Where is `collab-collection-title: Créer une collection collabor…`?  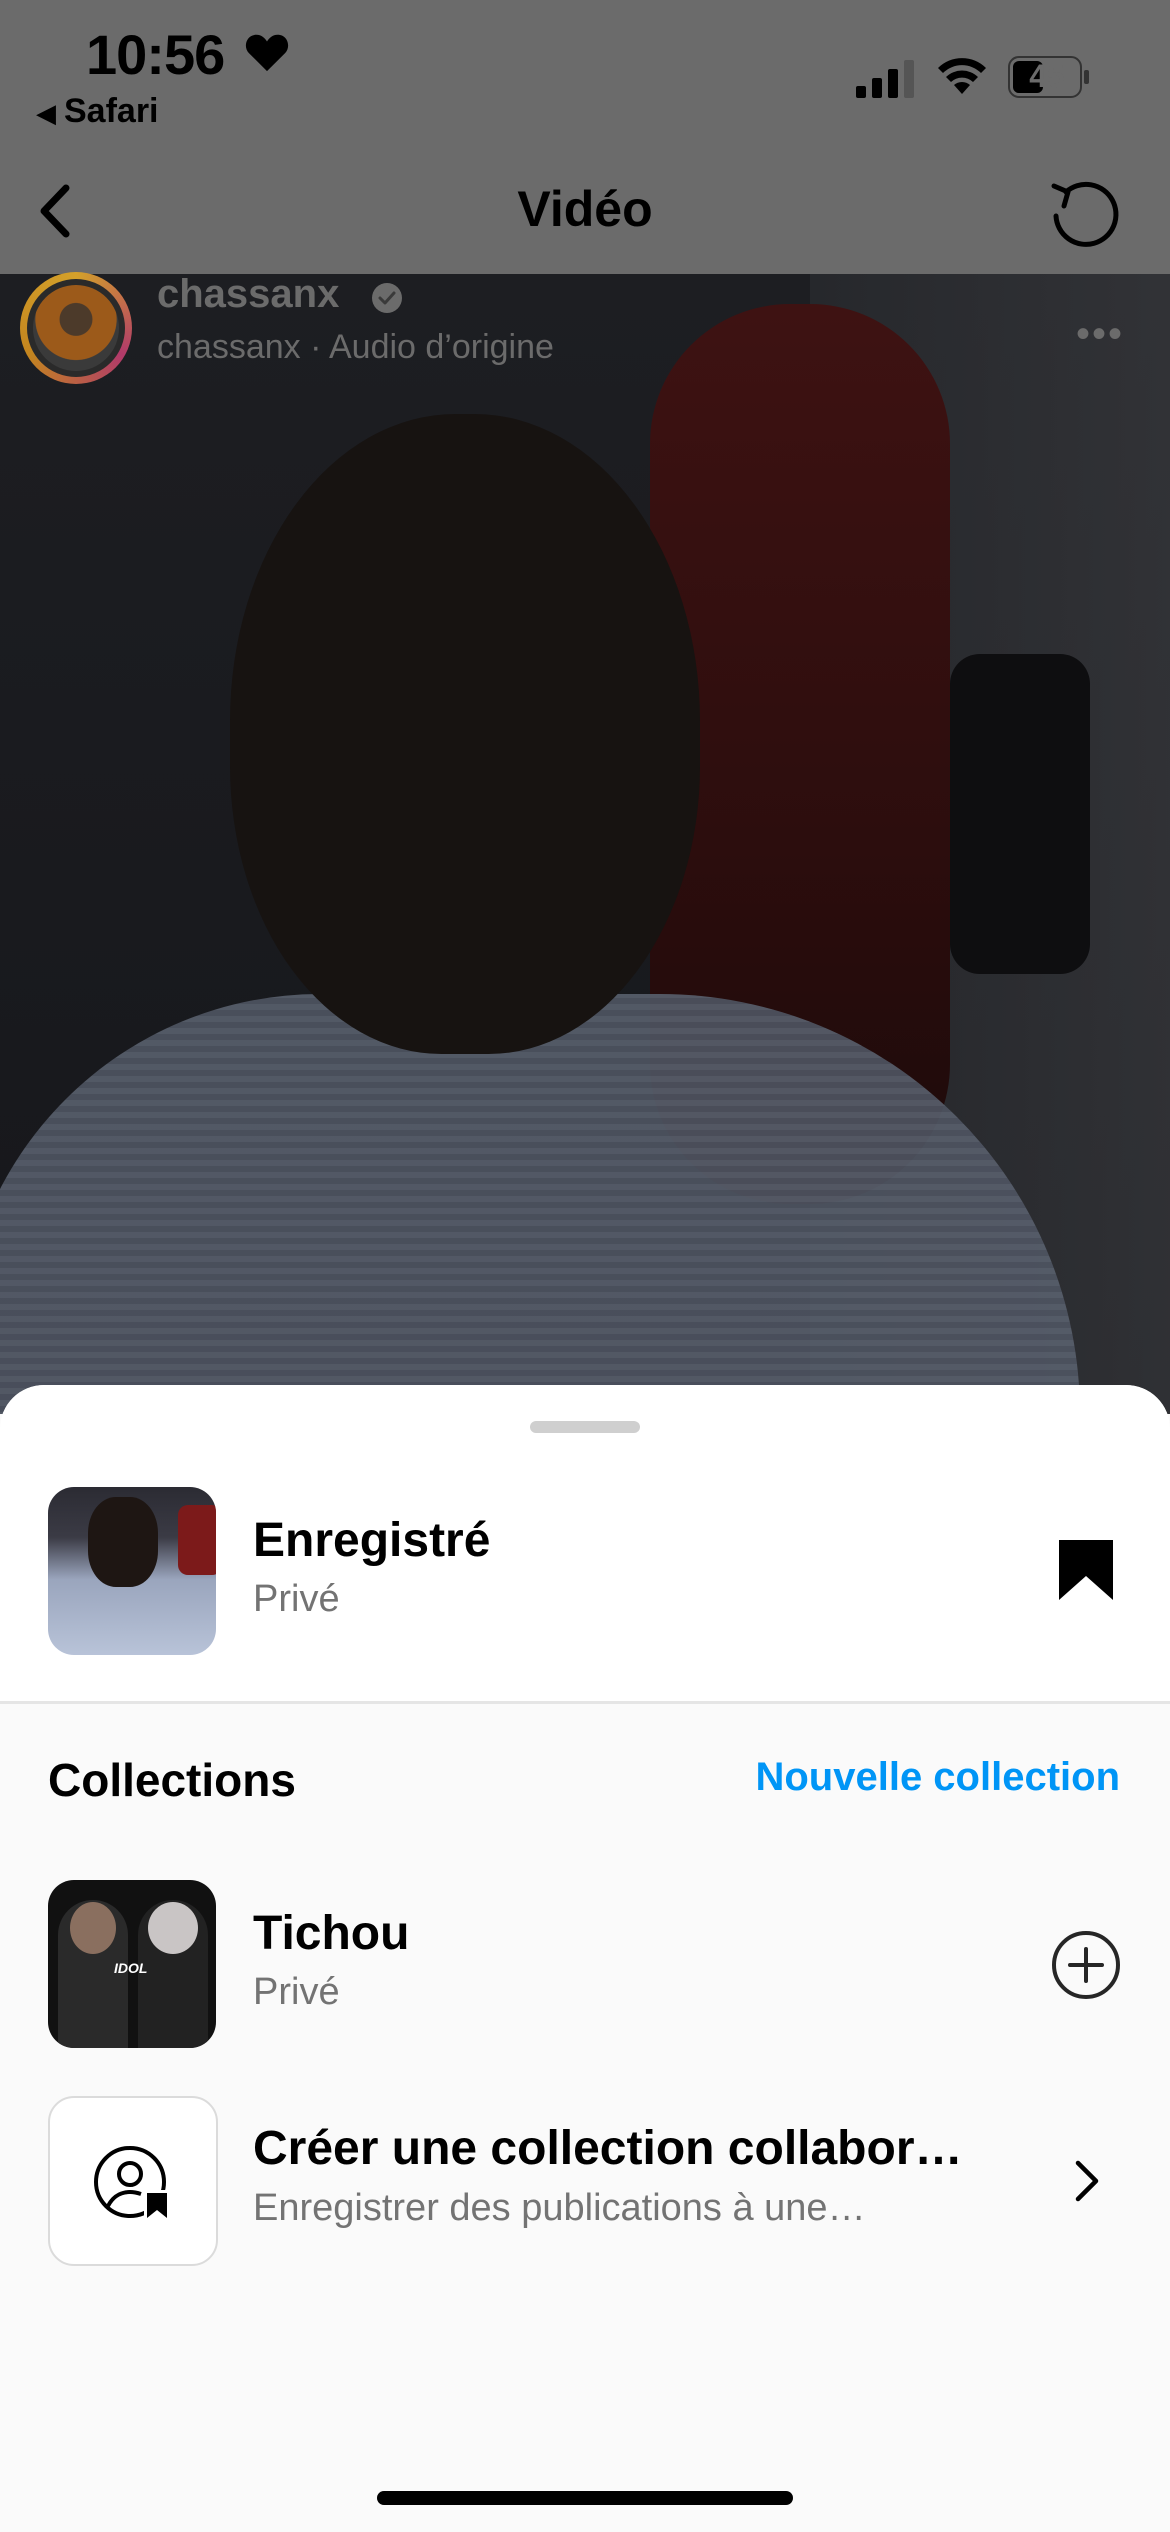 collab-collection-title: Créer une collection collabor… is located at coordinates (608, 2148).